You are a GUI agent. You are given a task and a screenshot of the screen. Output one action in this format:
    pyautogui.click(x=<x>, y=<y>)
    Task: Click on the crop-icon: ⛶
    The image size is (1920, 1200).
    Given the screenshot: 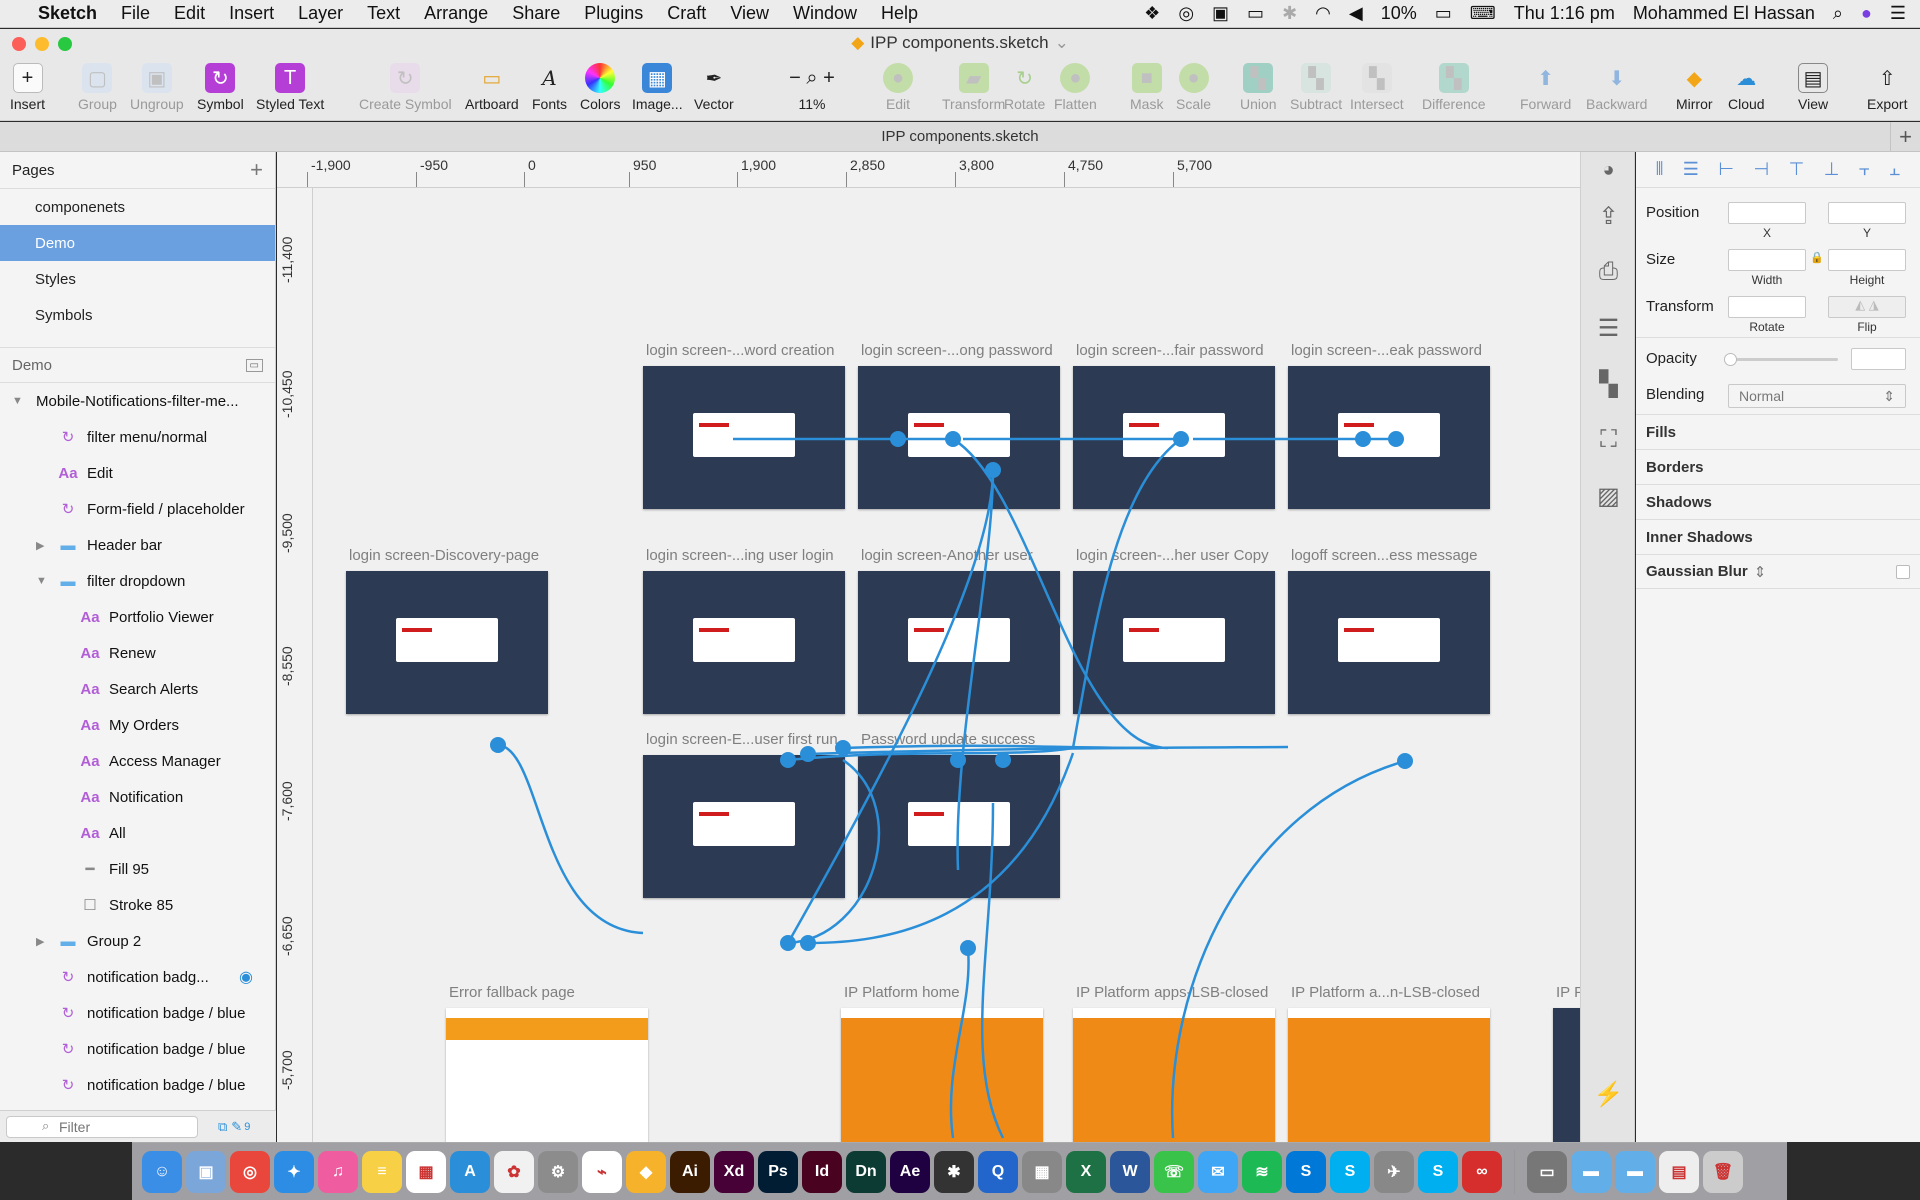 What is the action you would take?
    pyautogui.click(x=1608, y=440)
    